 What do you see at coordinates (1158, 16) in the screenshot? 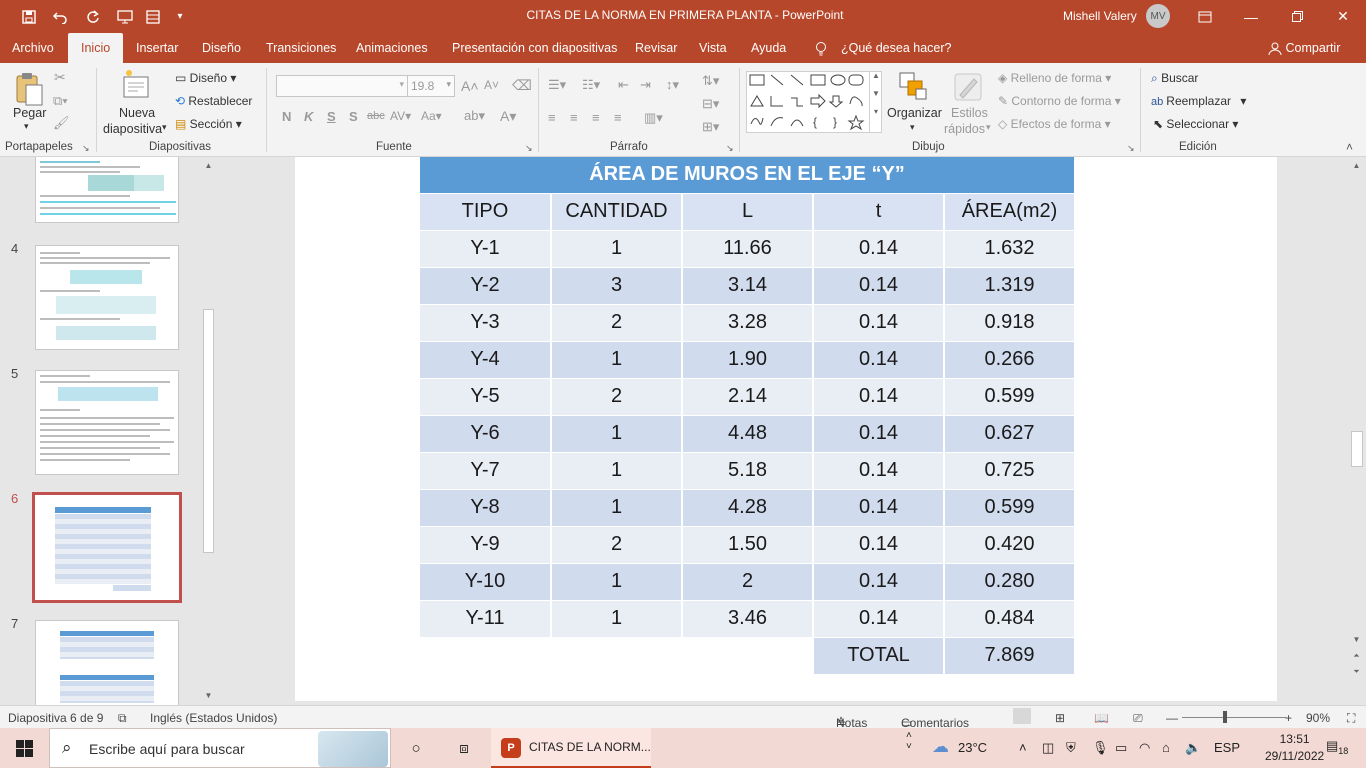
I see `avatar: MV` at bounding box center [1158, 16].